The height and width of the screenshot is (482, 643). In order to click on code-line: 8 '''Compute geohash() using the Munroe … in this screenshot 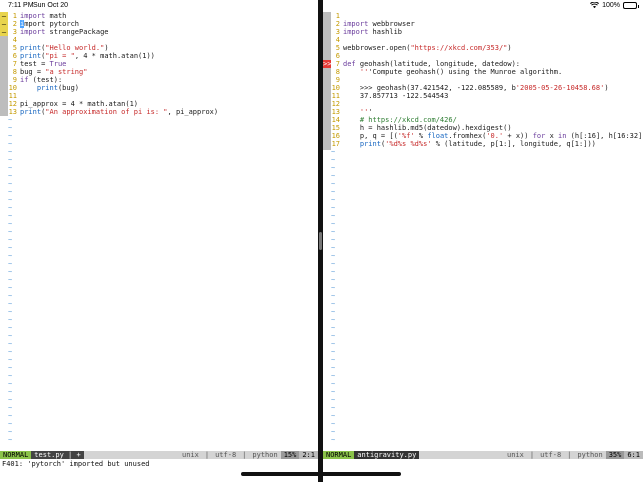, I will do `click(487, 72)`.